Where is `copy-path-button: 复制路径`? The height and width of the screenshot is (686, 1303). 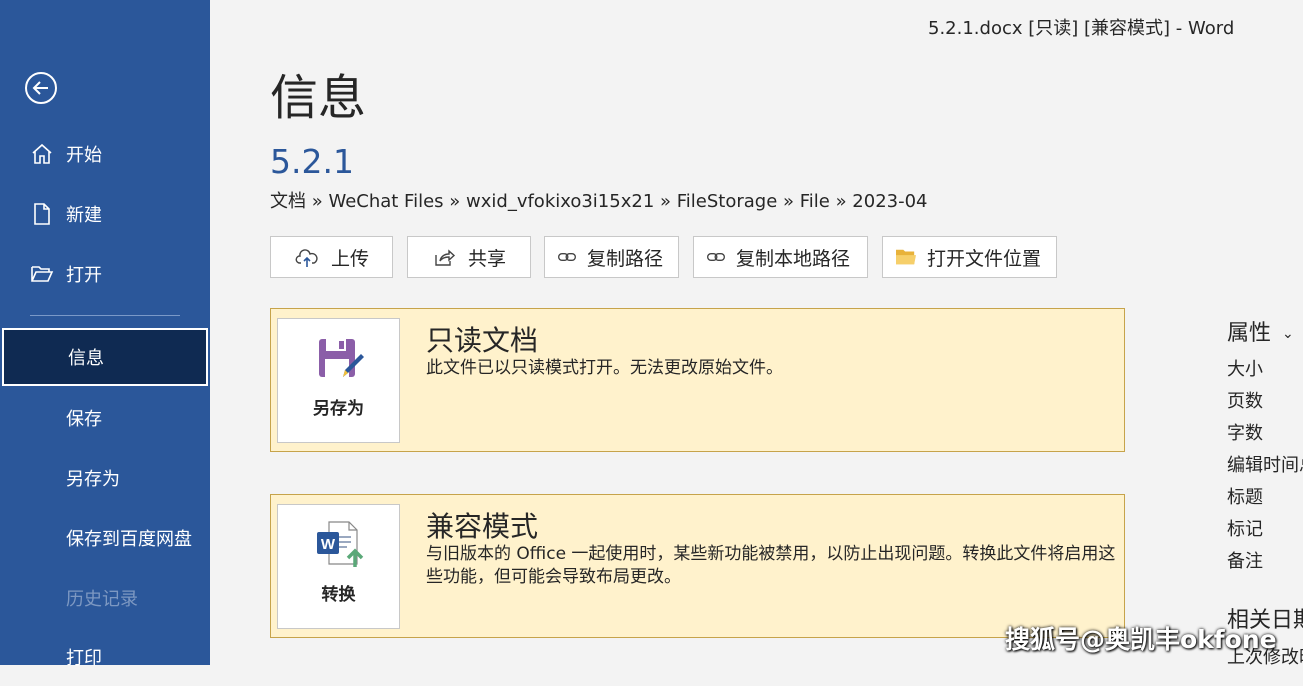 copy-path-button: 复制路径 is located at coordinates (611, 257).